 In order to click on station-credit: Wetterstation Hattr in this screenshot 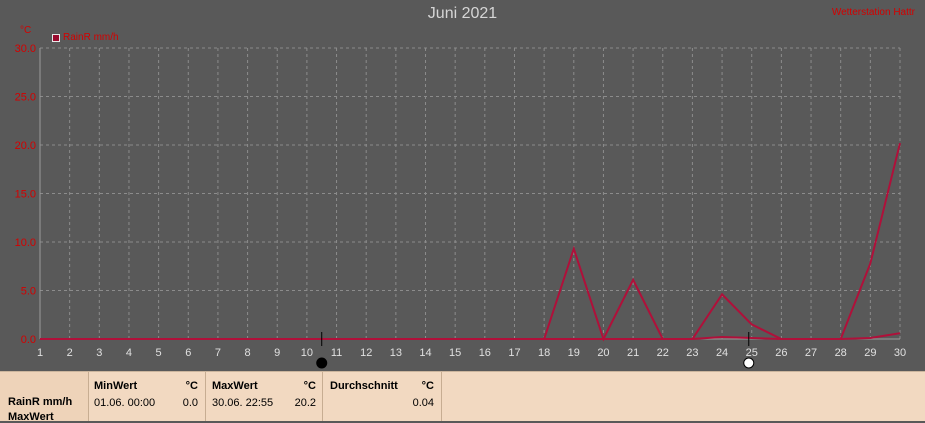, I will do `click(873, 12)`.